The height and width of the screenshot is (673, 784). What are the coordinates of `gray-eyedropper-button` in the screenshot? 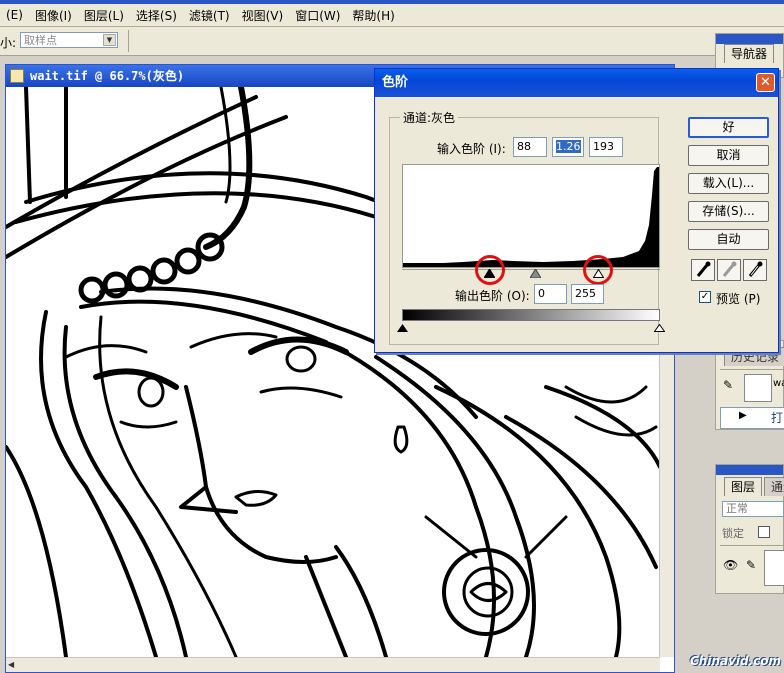 It's located at (729, 270).